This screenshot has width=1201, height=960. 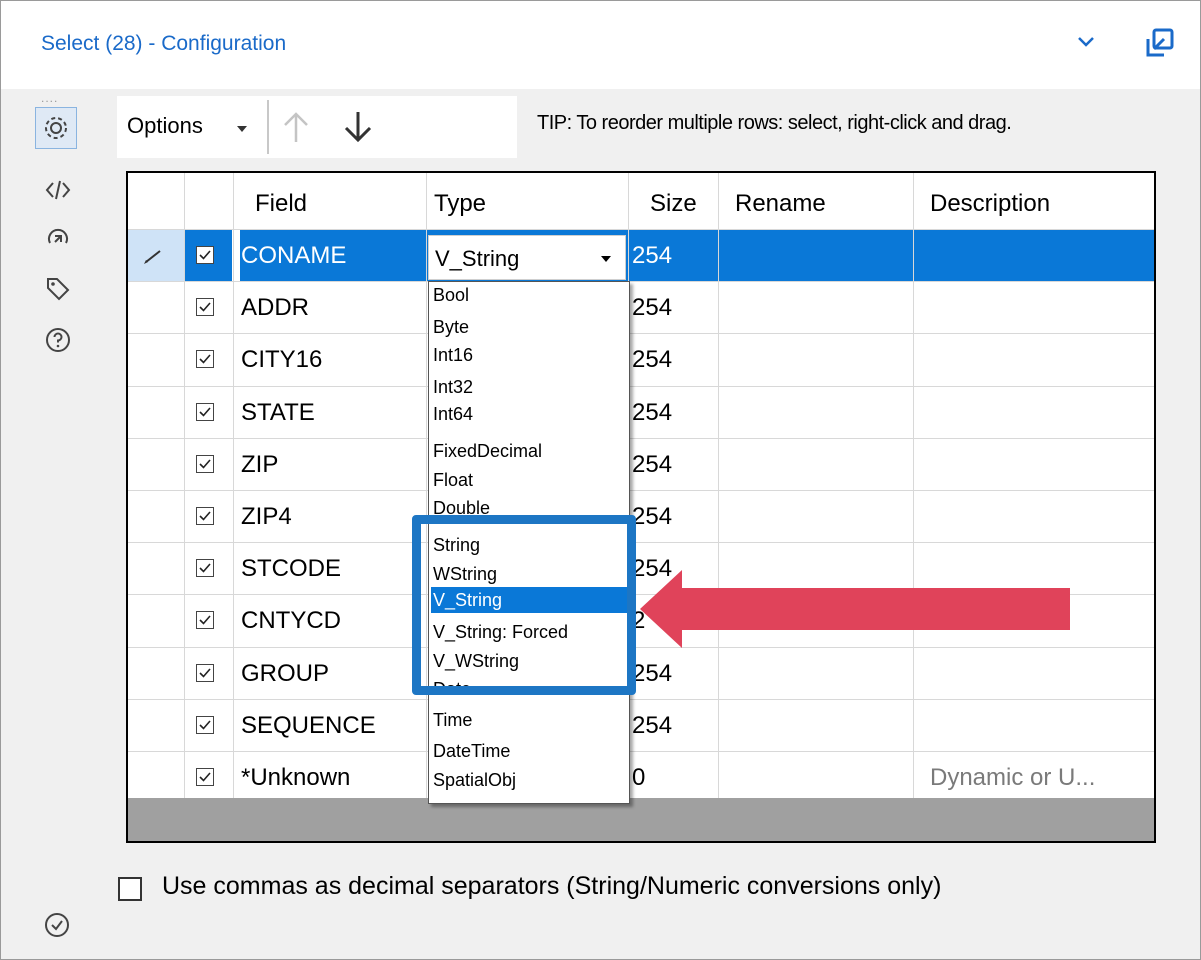 What do you see at coordinates (1159, 43) in the screenshot?
I see `popout-icon` at bounding box center [1159, 43].